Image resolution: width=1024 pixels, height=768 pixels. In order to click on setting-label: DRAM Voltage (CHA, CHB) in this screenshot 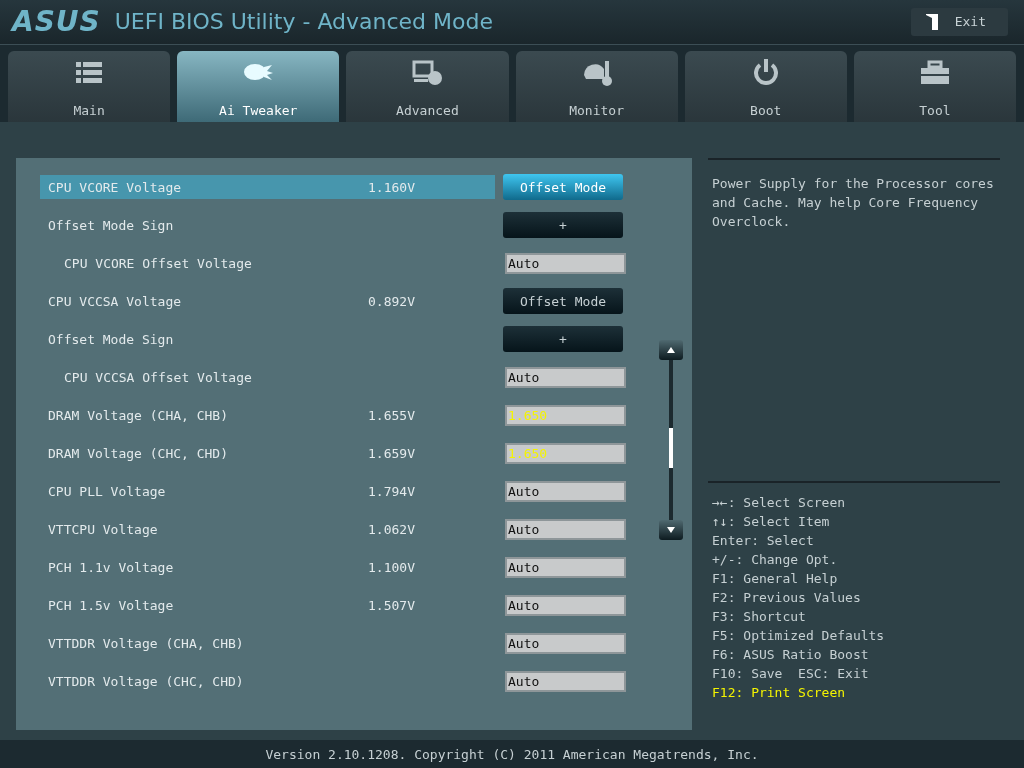, I will do `click(138, 415)`.